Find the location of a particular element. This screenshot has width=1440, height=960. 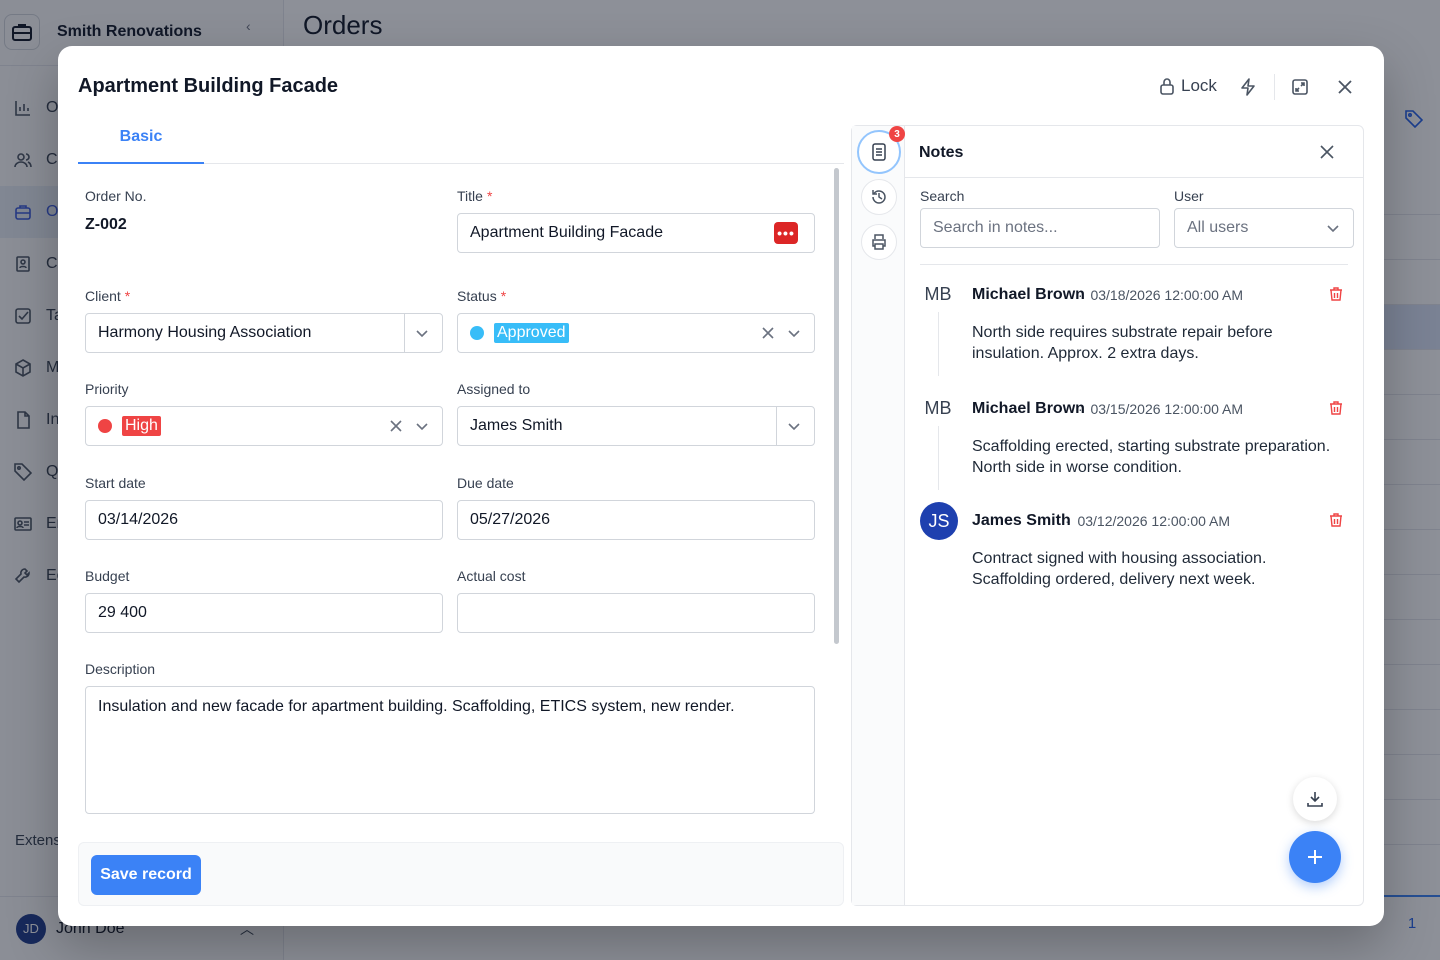

notes-header: Notes is located at coordinates (1134, 152).